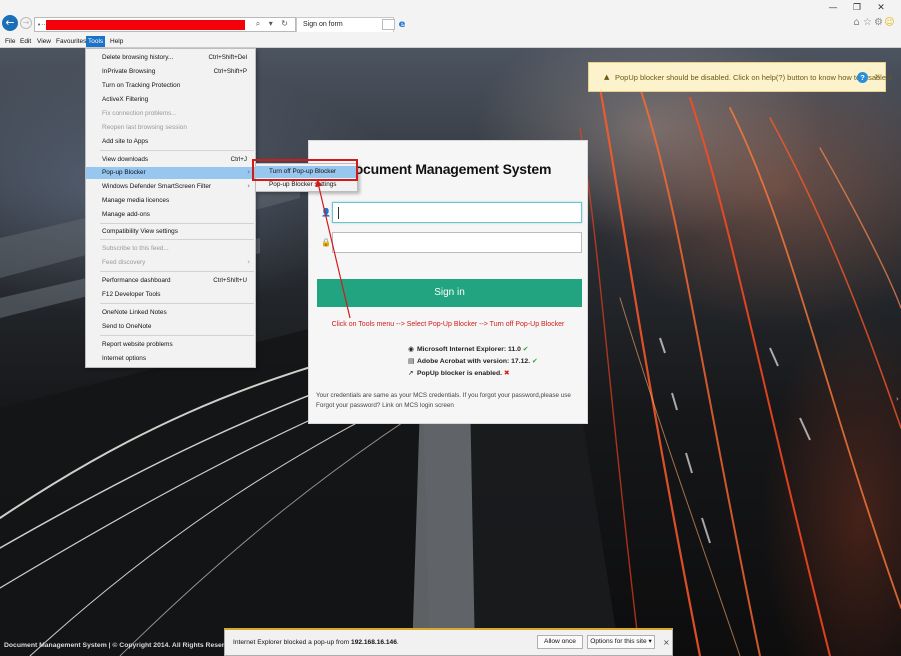  Describe the element at coordinates (230, 280) in the screenshot. I see `menu-item-shortcut: Ctrl+Shift+U` at that location.